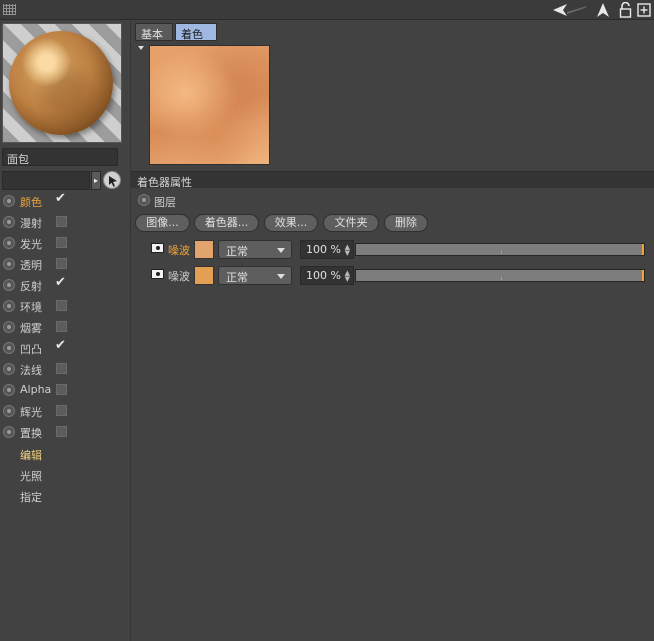 The width and height of the screenshot is (654, 641). What do you see at coordinates (351, 223) in the screenshot?
I see `folder-button: 文件夹` at bounding box center [351, 223].